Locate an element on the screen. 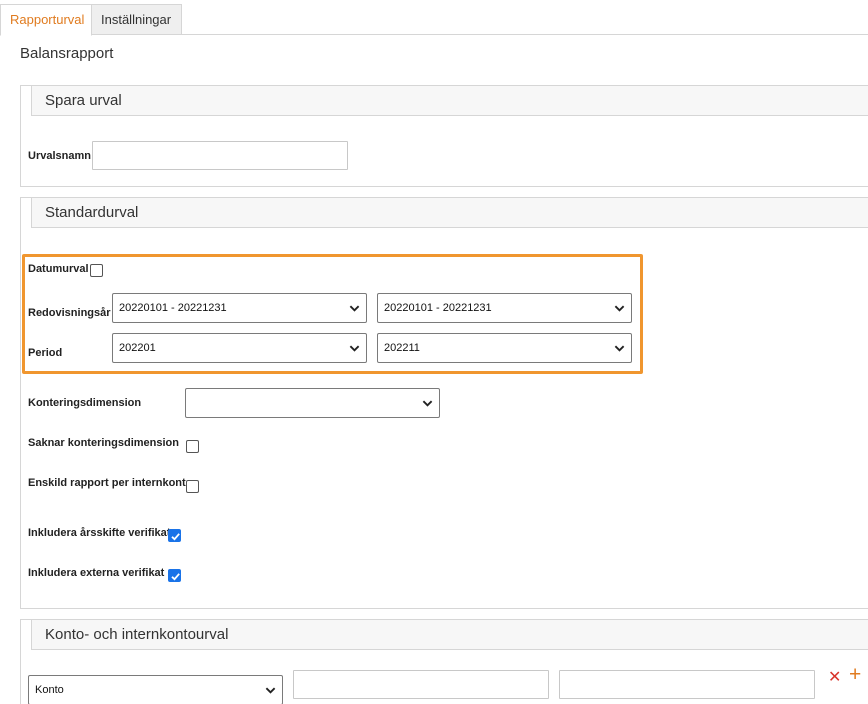 The image size is (868, 704). konteringsdimension-label: Konteringsdimension is located at coordinates (85, 403).